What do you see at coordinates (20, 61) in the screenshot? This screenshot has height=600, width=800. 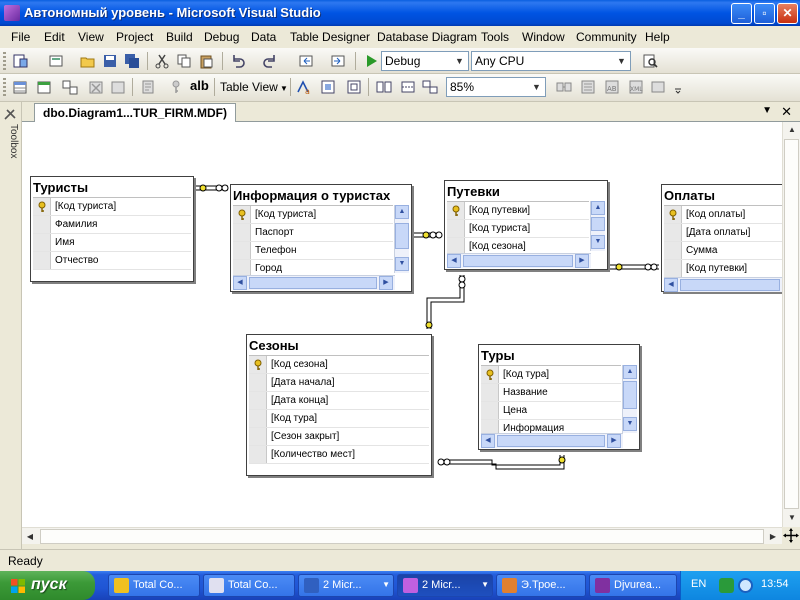 I see `new-project-icon` at bounding box center [20, 61].